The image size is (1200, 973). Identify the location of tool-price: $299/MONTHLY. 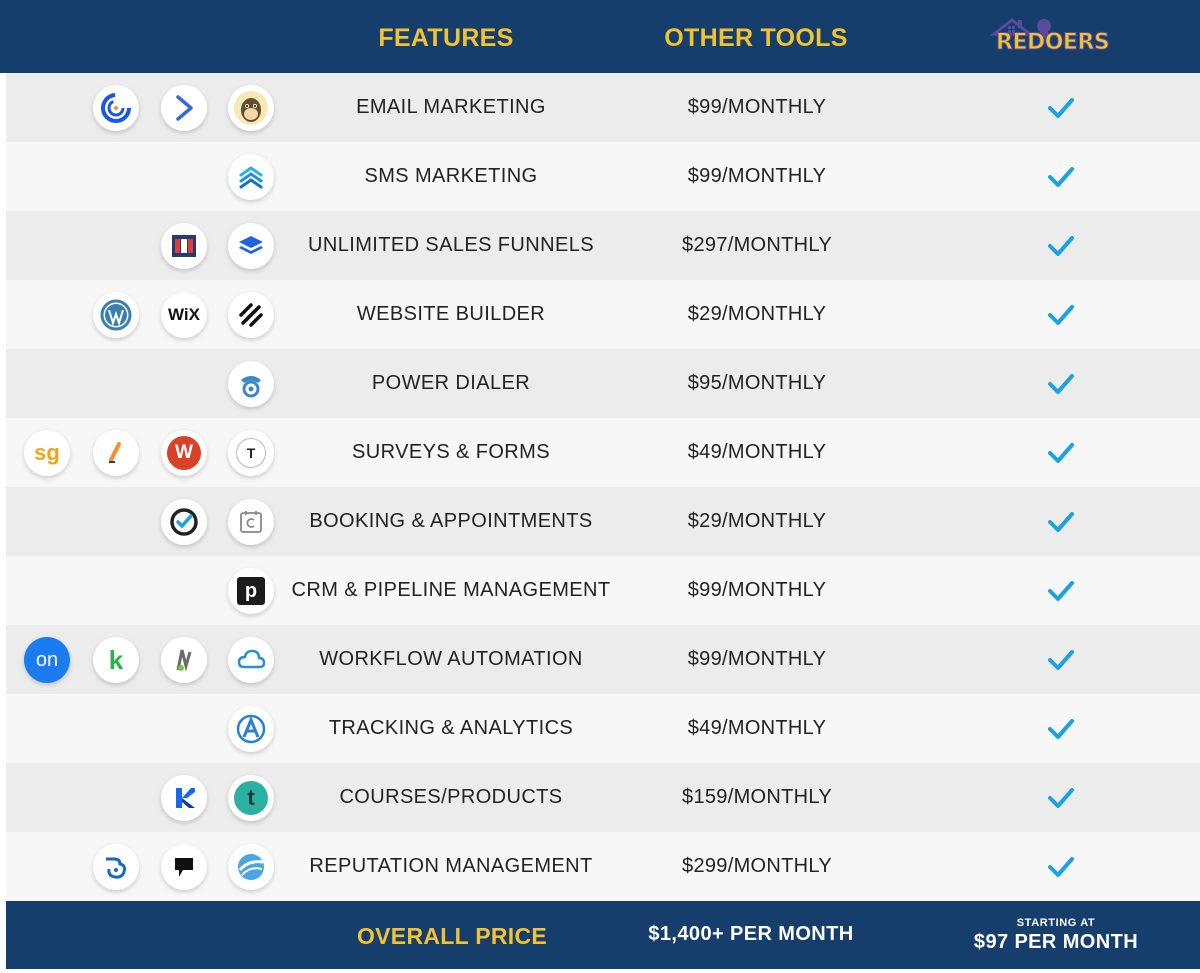
(757, 866).